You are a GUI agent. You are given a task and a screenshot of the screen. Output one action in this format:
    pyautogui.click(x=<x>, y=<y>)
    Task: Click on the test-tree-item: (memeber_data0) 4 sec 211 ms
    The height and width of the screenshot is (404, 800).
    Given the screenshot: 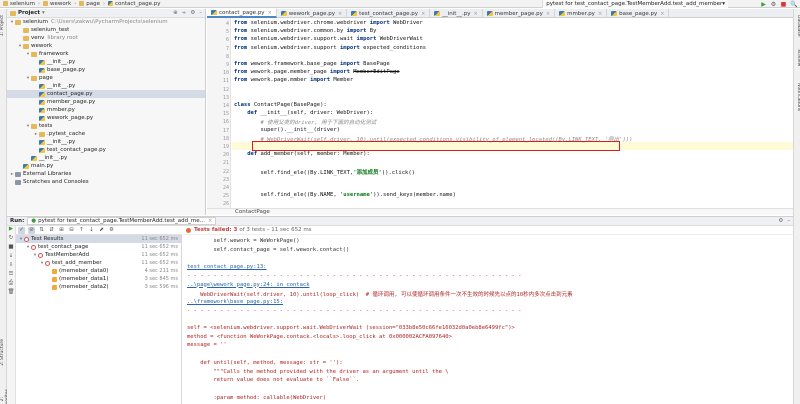 What is the action you would take?
    pyautogui.click(x=98, y=271)
    